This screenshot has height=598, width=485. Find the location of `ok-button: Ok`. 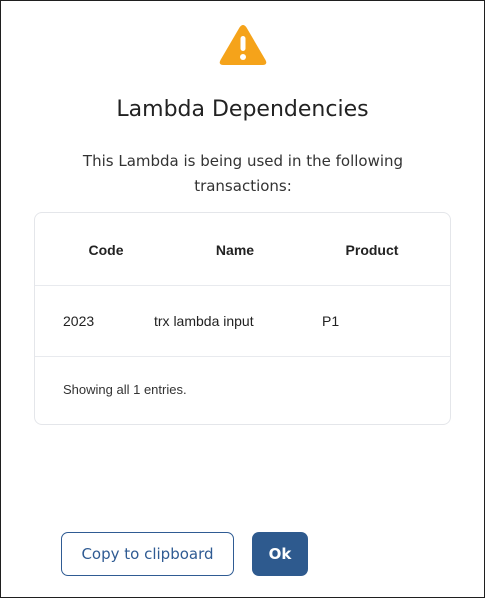

ok-button: Ok is located at coordinates (280, 554).